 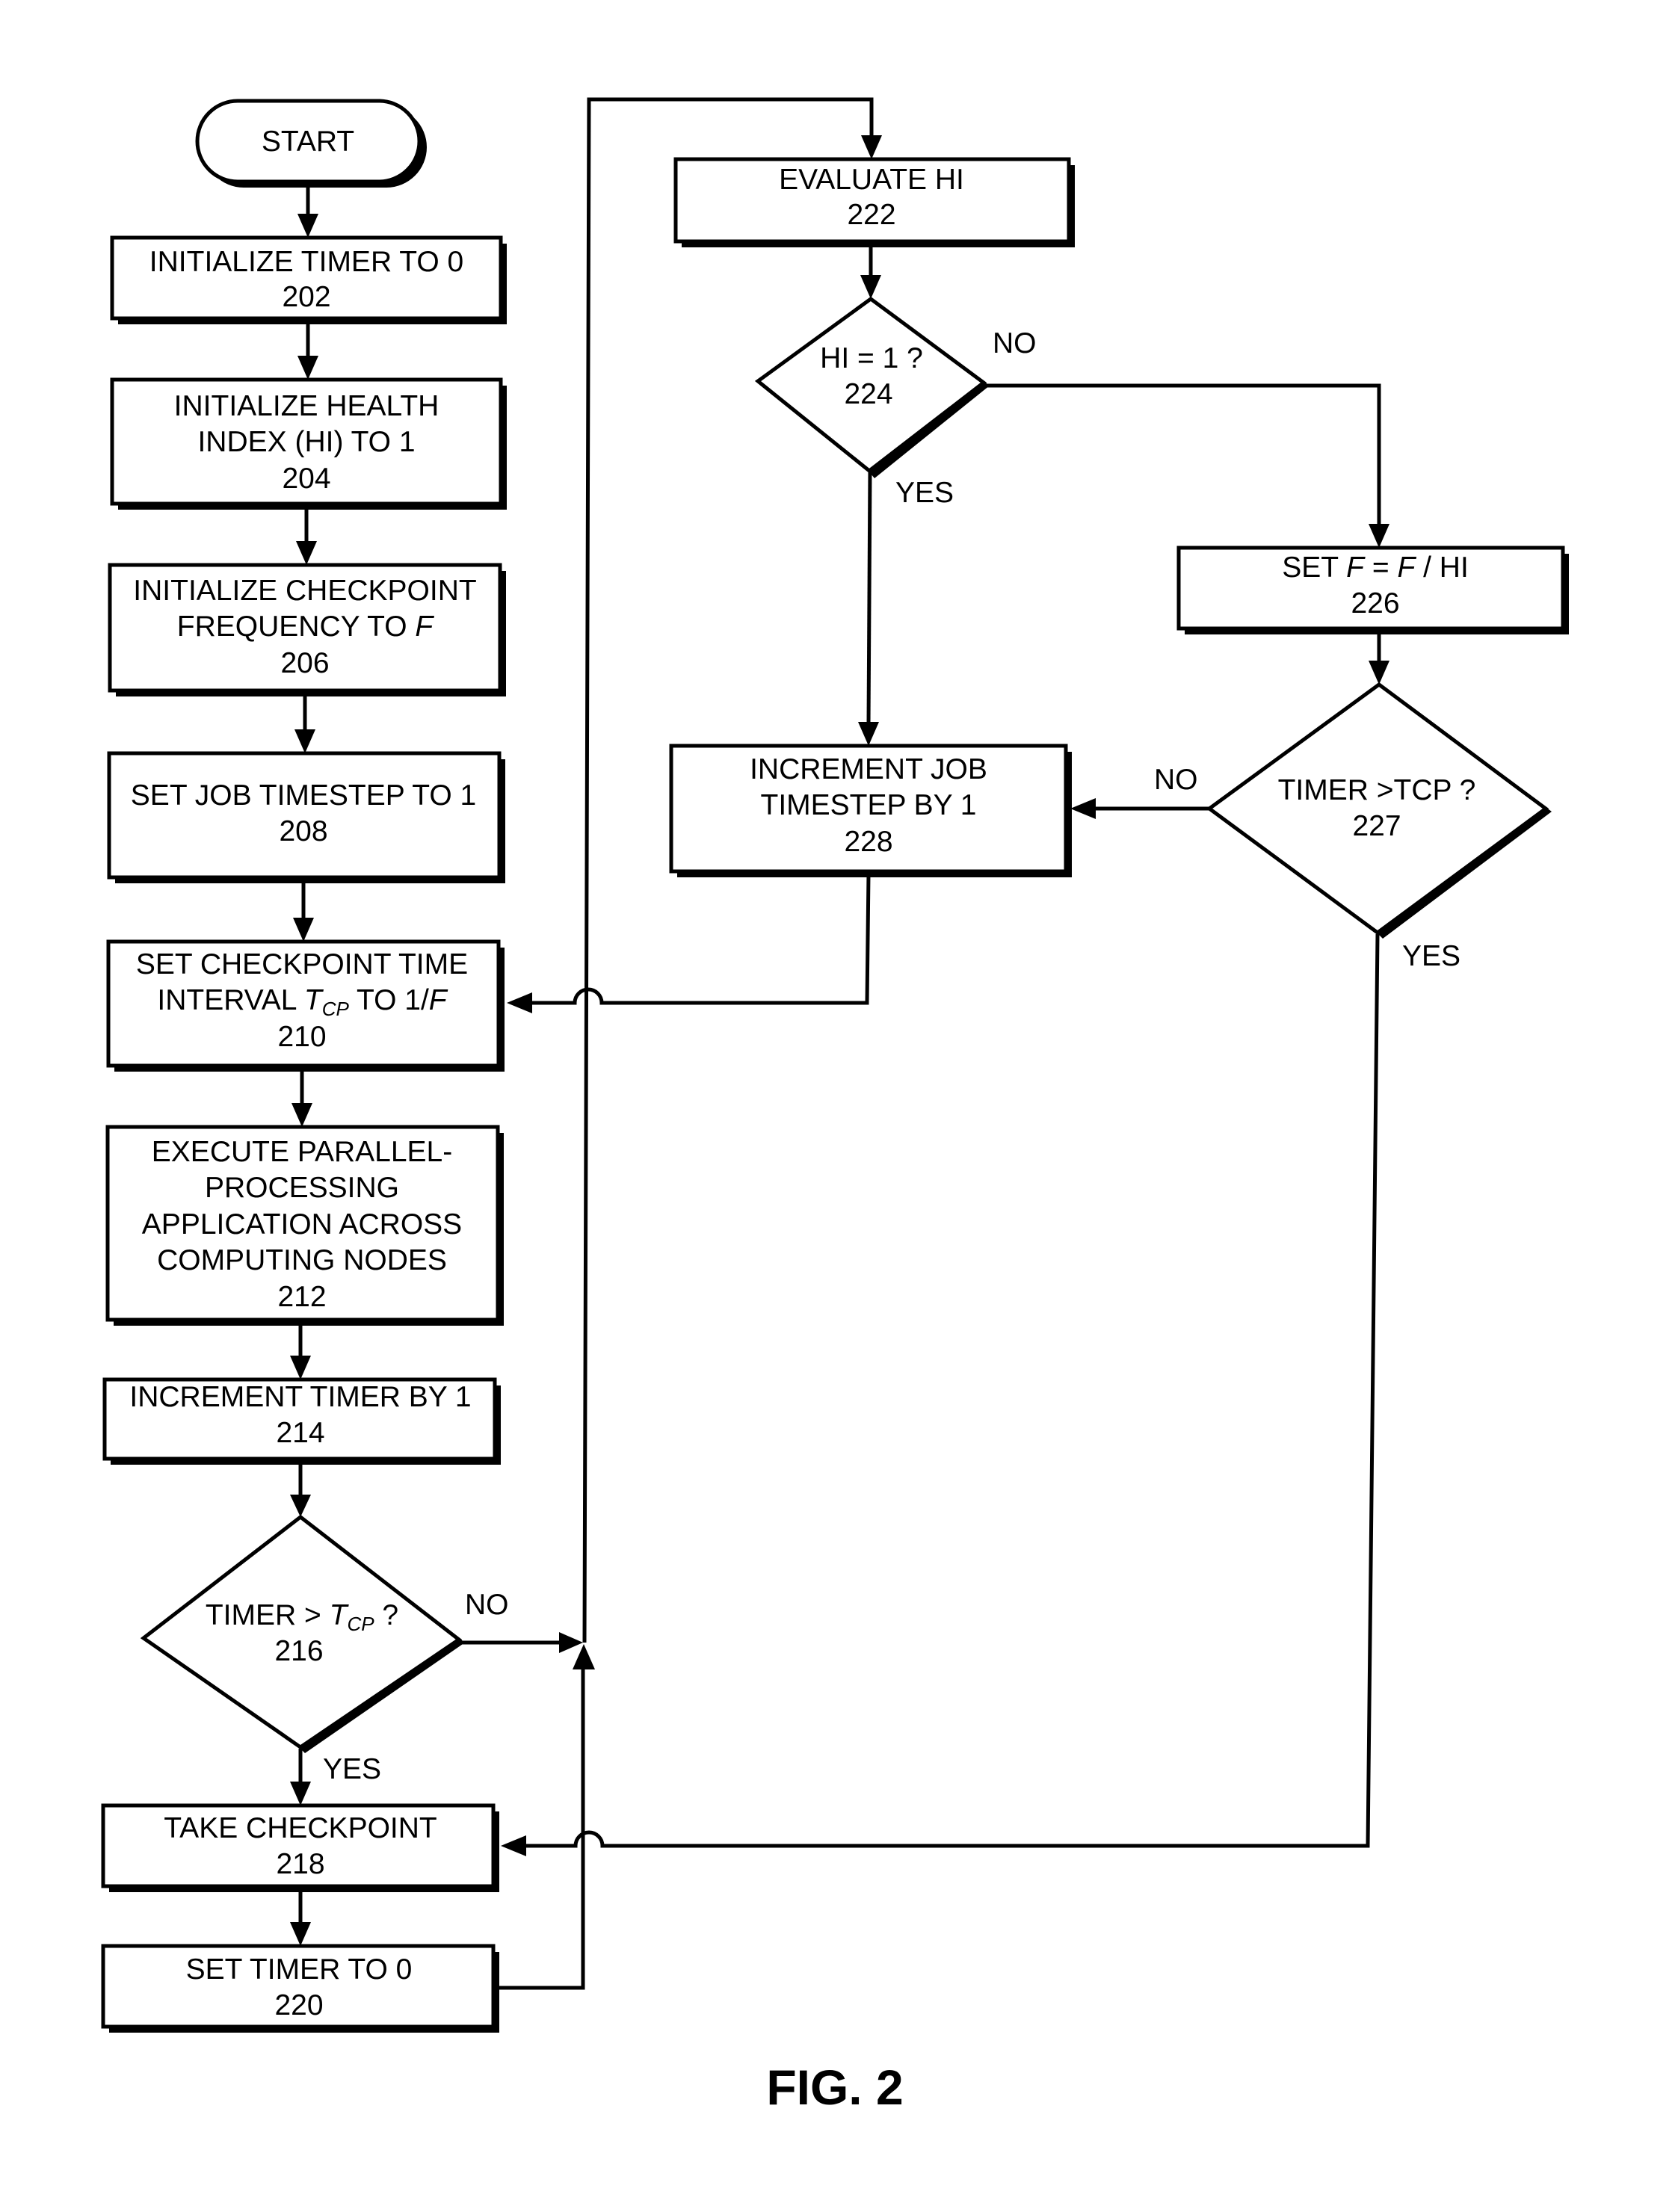 I want to click on process-214: INCREMENT TIMER BY 1 214, so click(x=301, y=1421).